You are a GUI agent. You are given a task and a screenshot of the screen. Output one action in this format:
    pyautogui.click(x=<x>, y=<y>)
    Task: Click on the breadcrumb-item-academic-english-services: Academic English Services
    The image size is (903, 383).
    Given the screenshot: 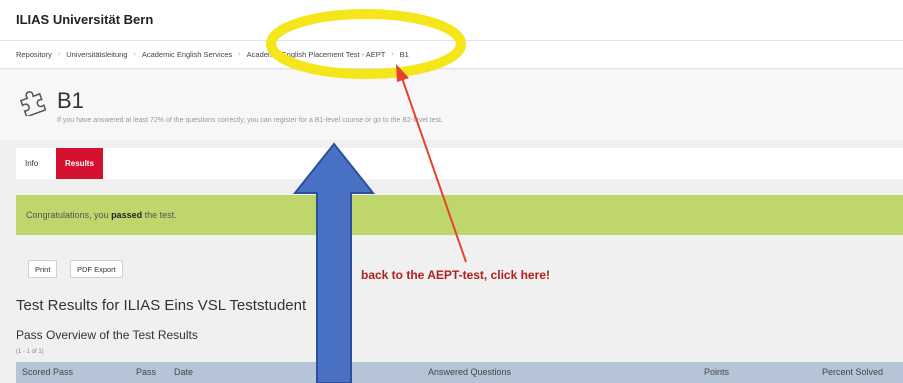 What is the action you would take?
    pyautogui.click(x=187, y=54)
    